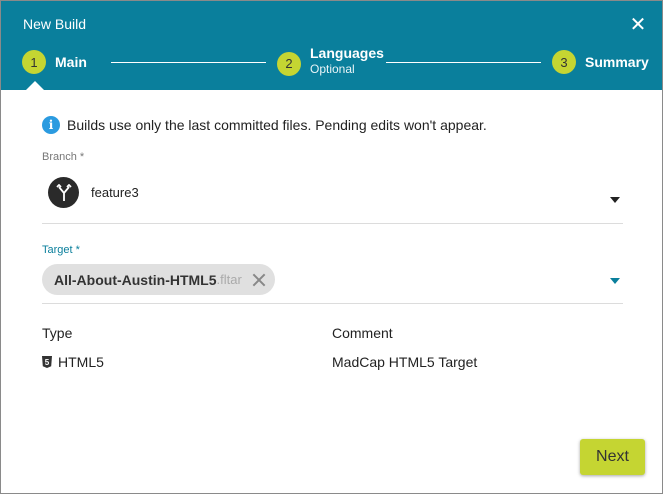 Image resolution: width=663 pixels, height=494 pixels. What do you see at coordinates (564, 62) in the screenshot?
I see `step-number: 3` at bounding box center [564, 62].